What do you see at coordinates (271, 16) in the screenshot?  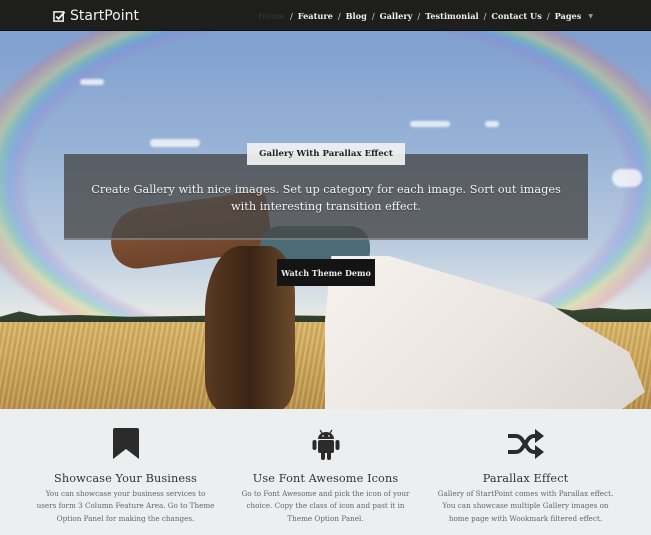 I see `nav-item-home: Home` at bounding box center [271, 16].